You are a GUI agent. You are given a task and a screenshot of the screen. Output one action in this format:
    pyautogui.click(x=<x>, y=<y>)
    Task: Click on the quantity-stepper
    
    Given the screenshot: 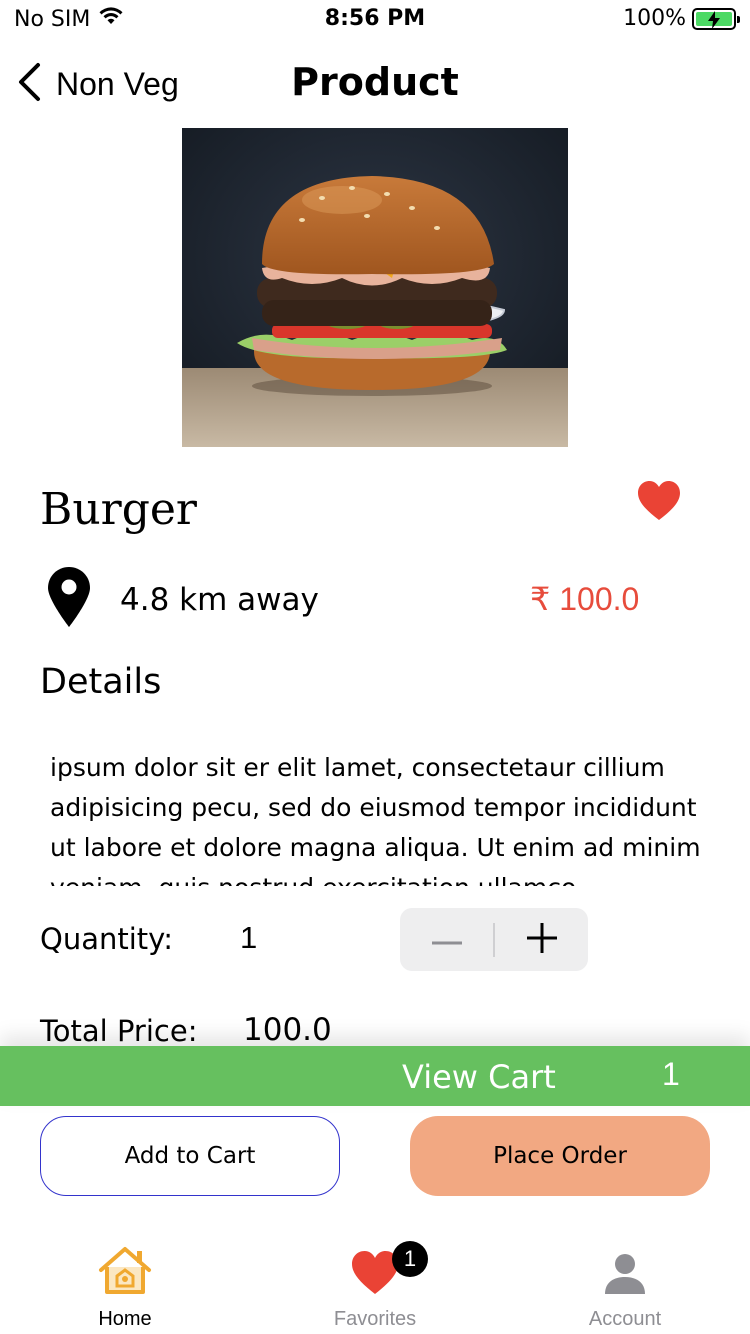 What is the action you would take?
    pyautogui.click(x=494, y=939)
    